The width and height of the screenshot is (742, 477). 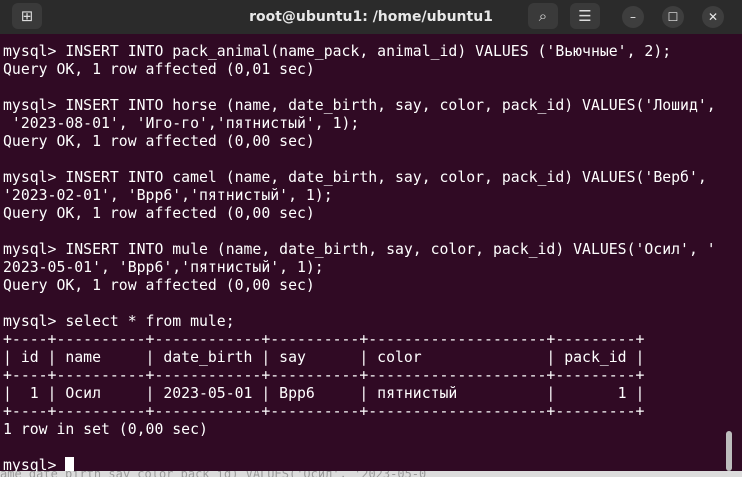 I want to click on prompt-line: mysql>, so click(x=39, y=464).